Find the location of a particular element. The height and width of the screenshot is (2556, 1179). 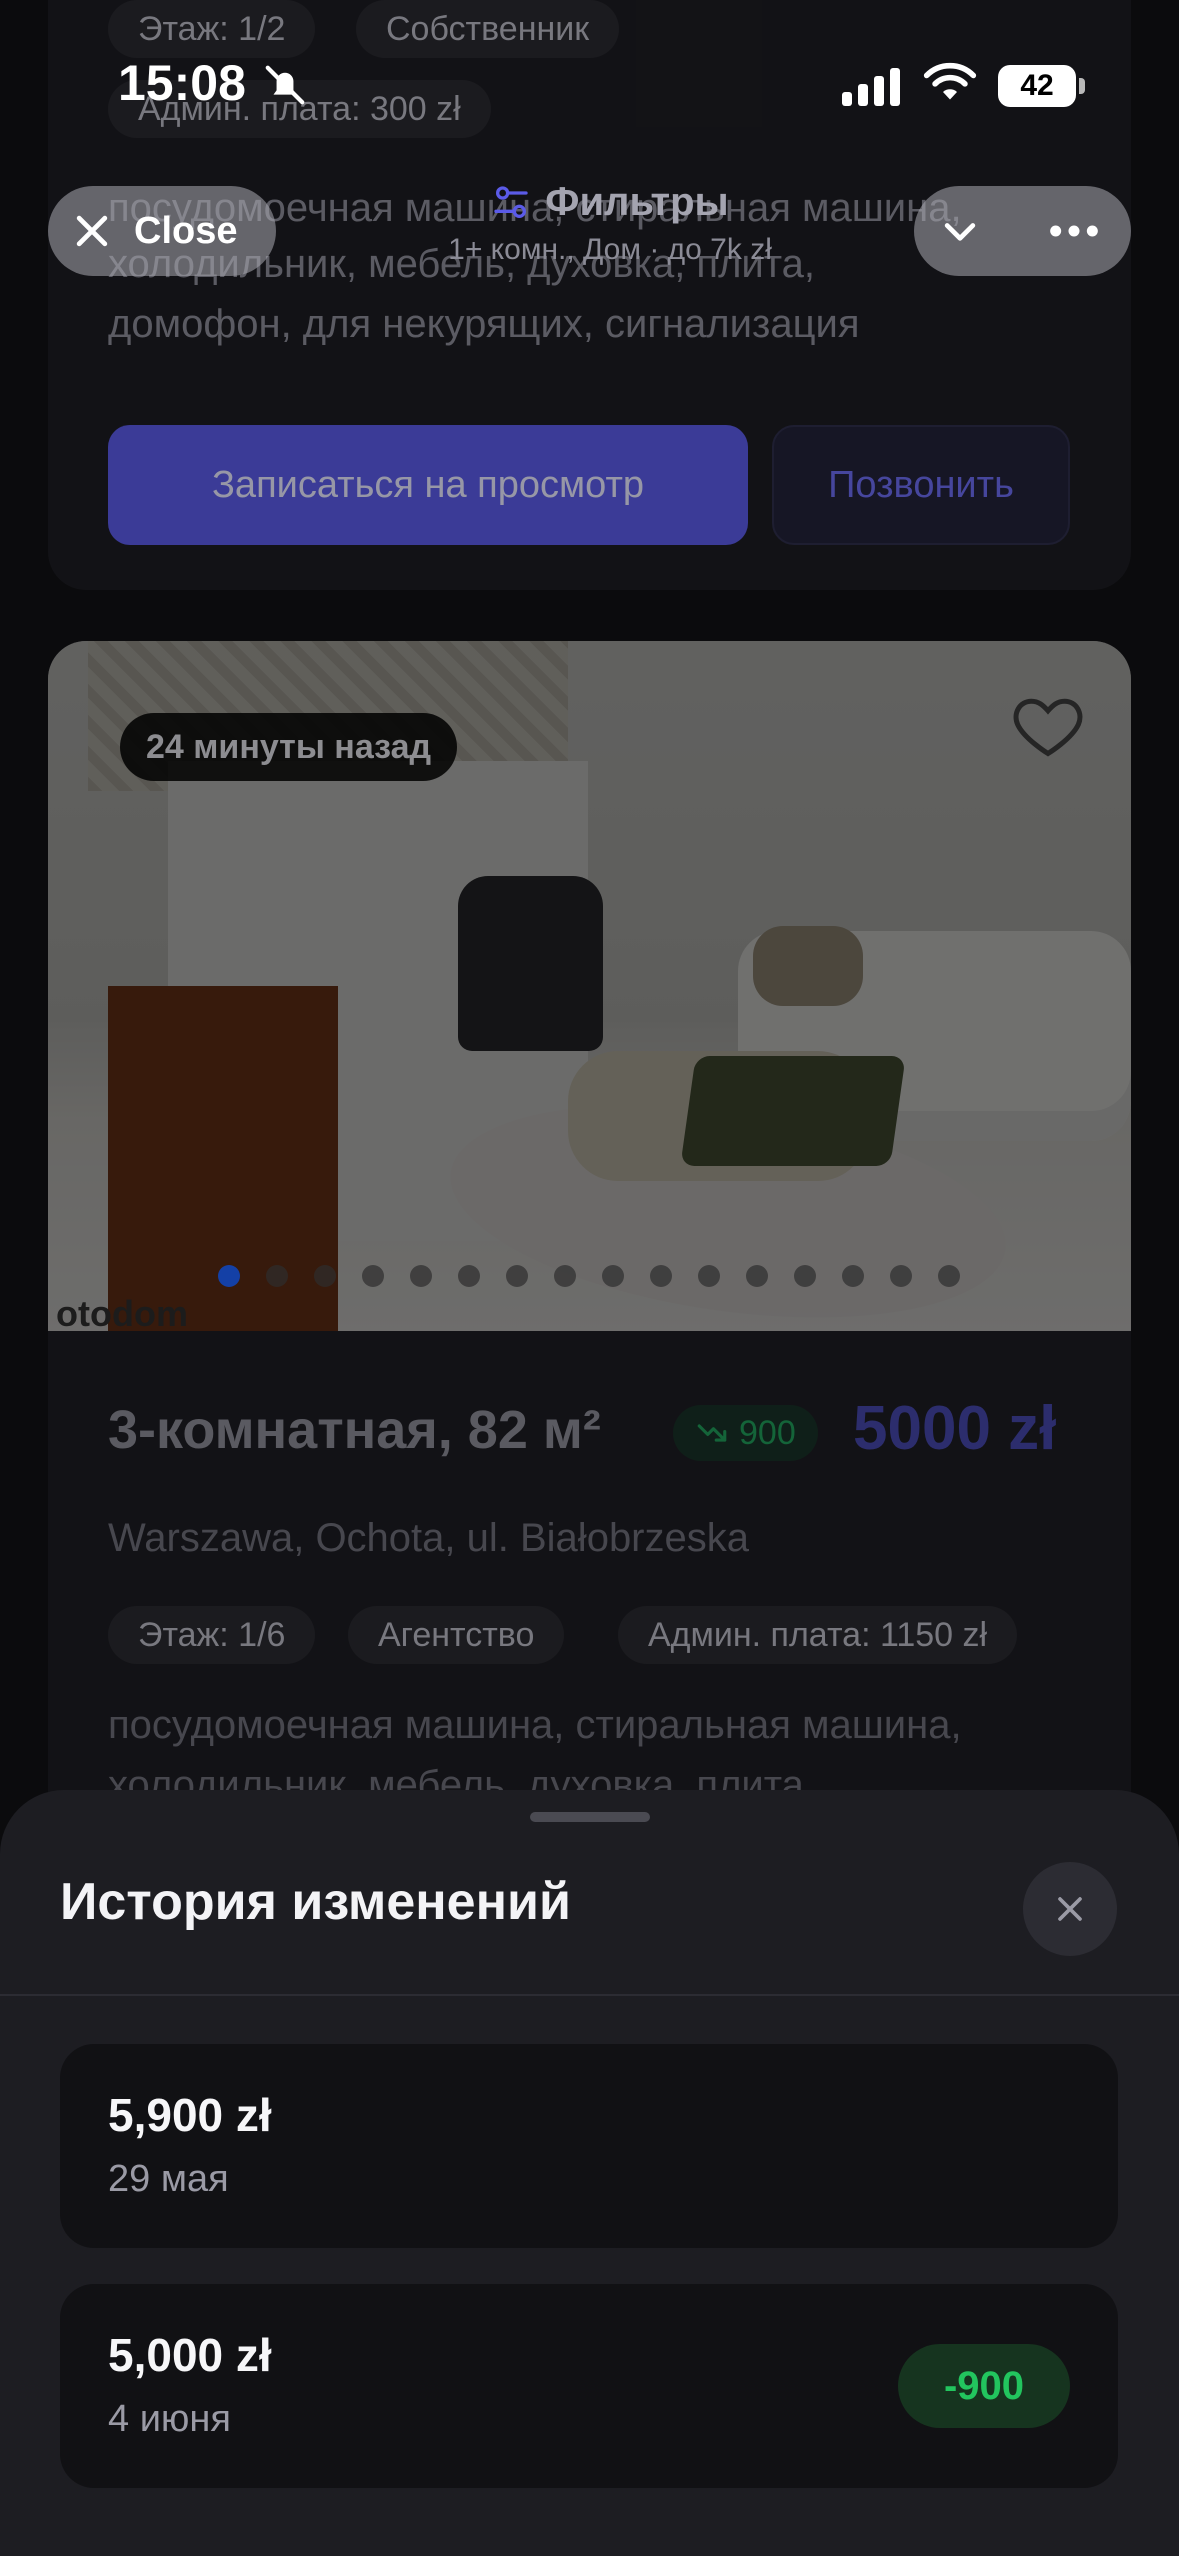

history-price: 5,900 zł is located at coordinates (190, 2115).